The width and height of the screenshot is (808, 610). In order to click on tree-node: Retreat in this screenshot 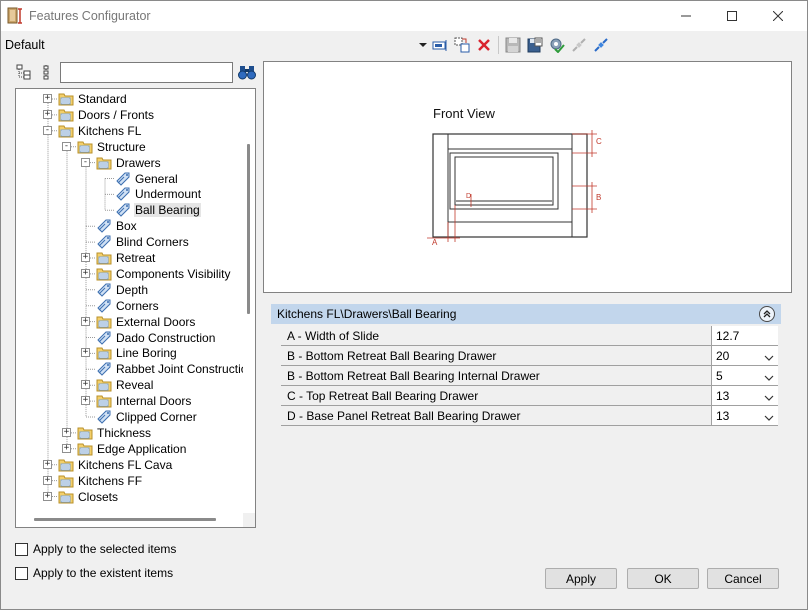, I will do `click(125, 258)`.